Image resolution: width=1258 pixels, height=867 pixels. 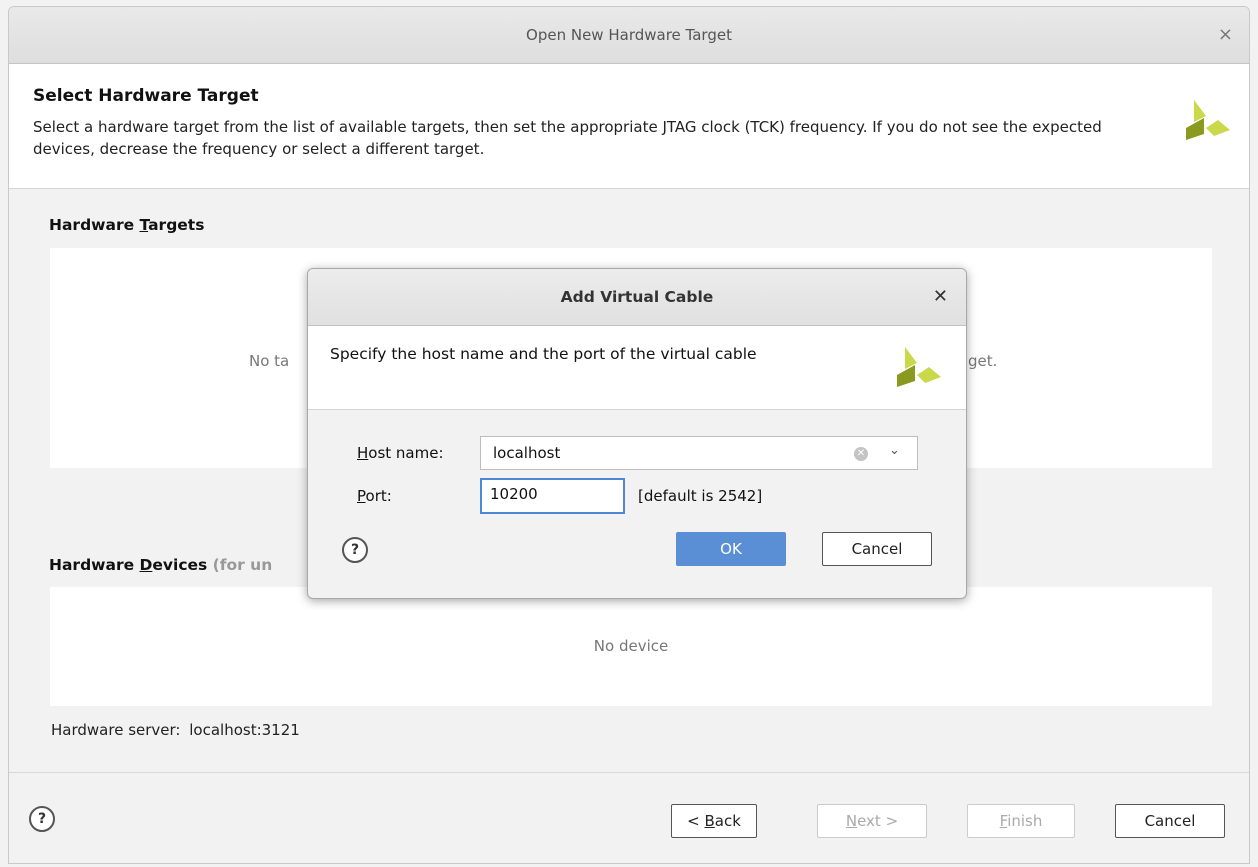 I want to click on label-mnemonic: T, so click(x=144, y=225).